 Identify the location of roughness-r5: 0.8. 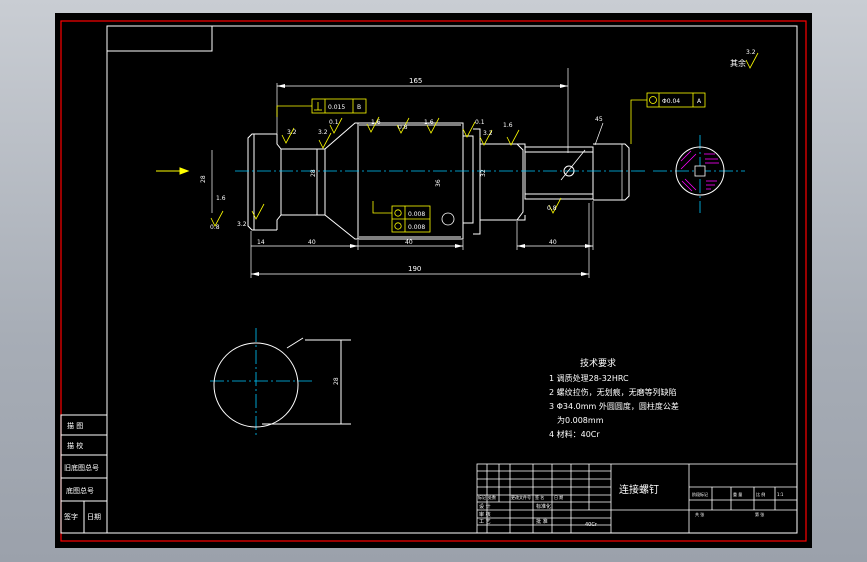
(403, 127).